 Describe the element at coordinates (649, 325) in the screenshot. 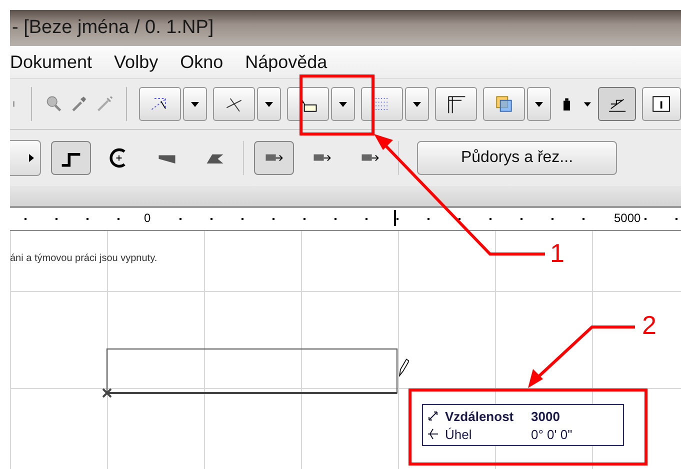

I see `callout-number: 2` at that location.